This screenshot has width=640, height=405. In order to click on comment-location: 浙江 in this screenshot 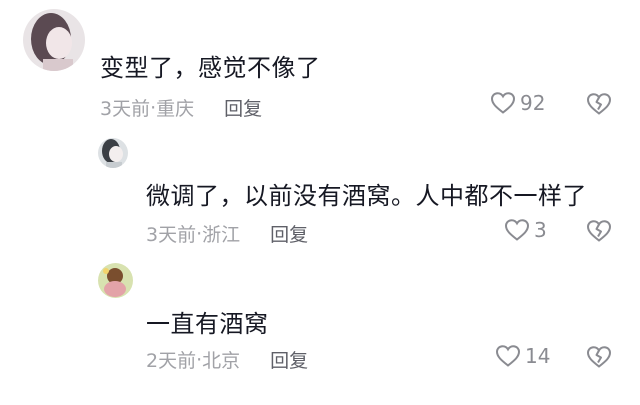, I will do `click(221, 235)`.